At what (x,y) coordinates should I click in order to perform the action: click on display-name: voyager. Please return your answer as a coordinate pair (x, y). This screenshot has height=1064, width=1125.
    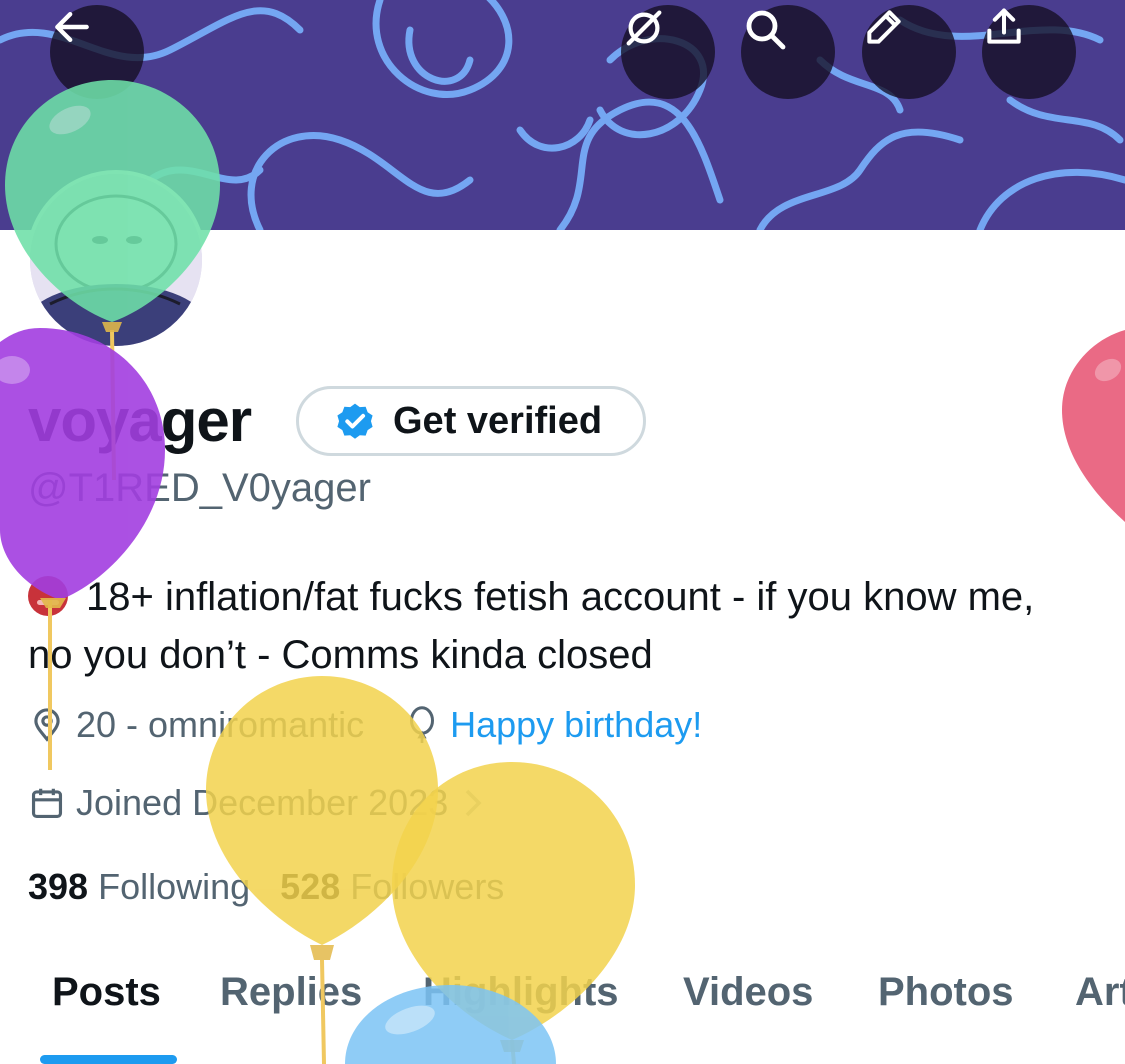
    Looking at the image, I should click on (140, 420).